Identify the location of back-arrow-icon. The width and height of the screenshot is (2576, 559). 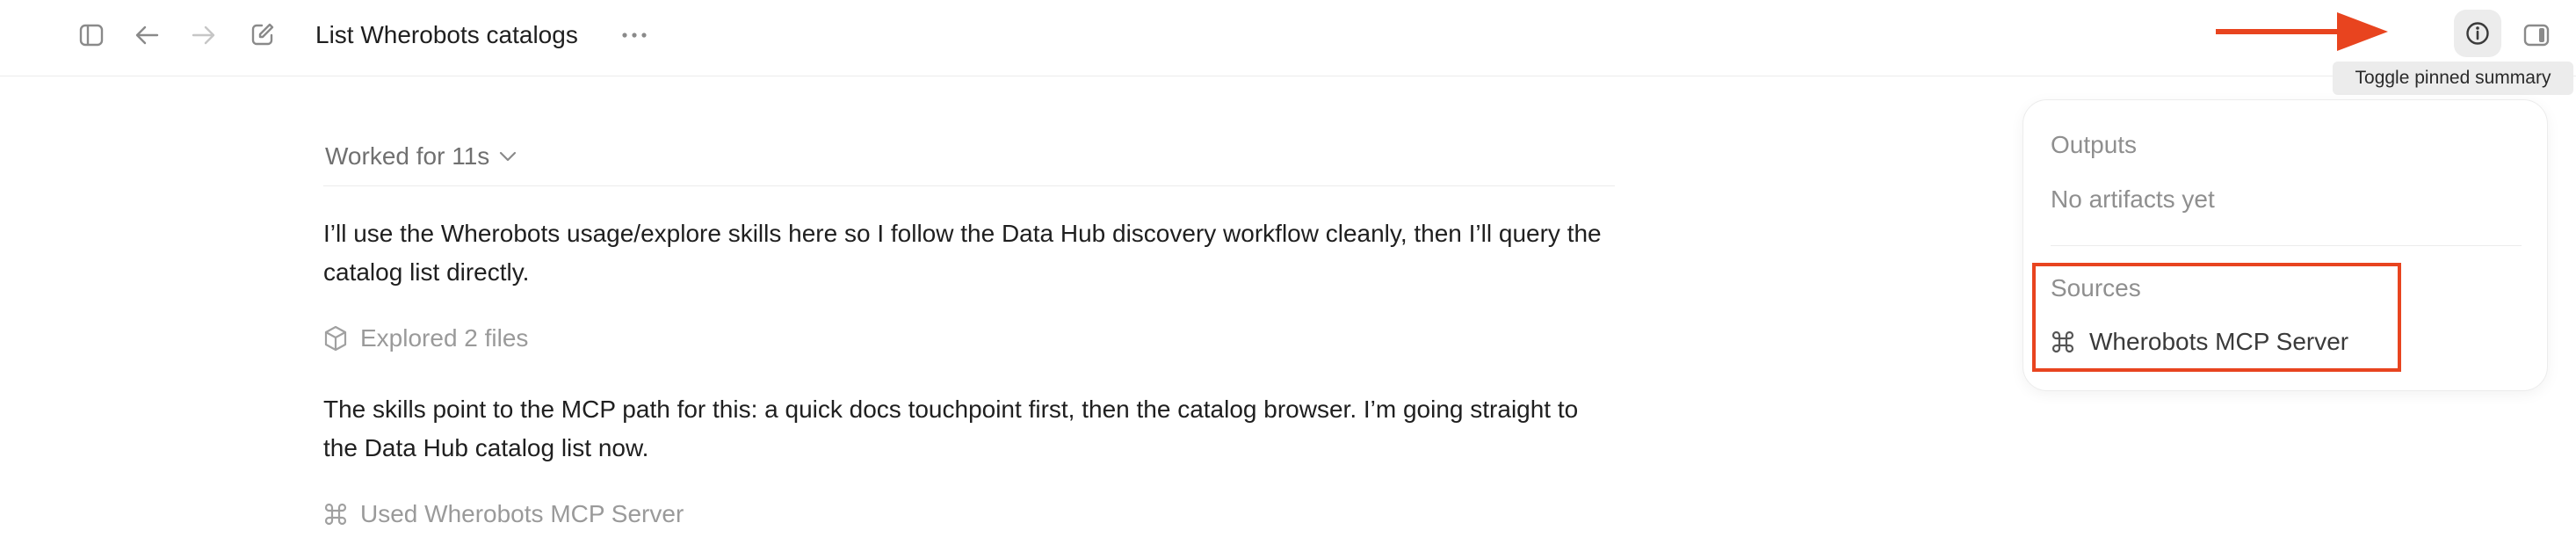
(147, 35).